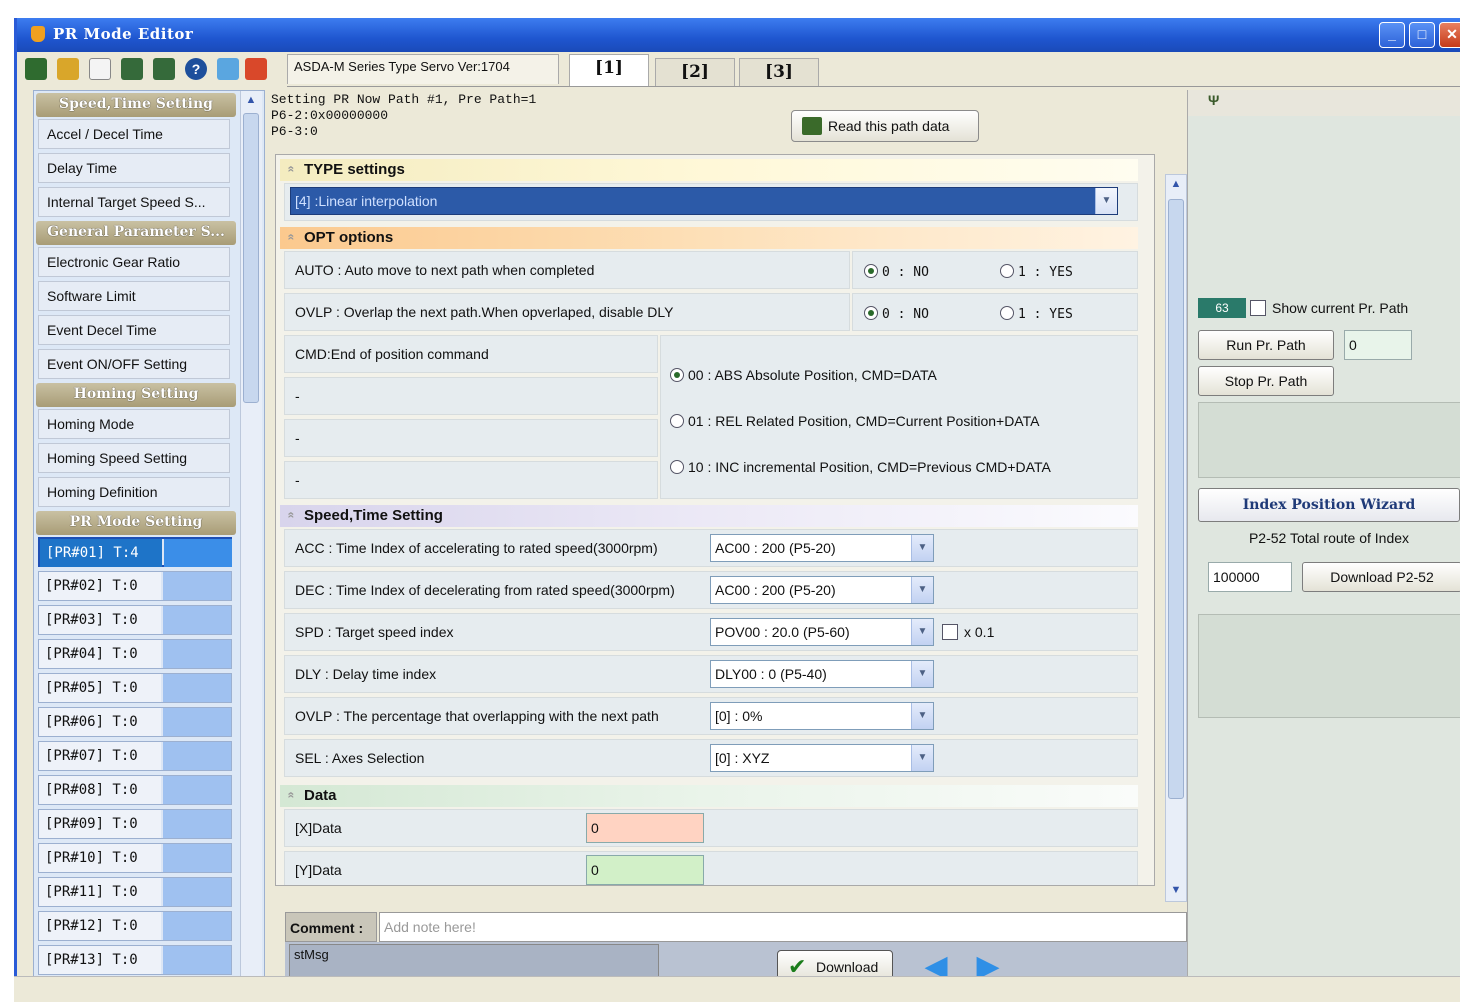 The image size is (1460, 1002). Describe the element at coordinates (783, 927) in the screenshot. I see `comment-input: Add note here!` at that location.